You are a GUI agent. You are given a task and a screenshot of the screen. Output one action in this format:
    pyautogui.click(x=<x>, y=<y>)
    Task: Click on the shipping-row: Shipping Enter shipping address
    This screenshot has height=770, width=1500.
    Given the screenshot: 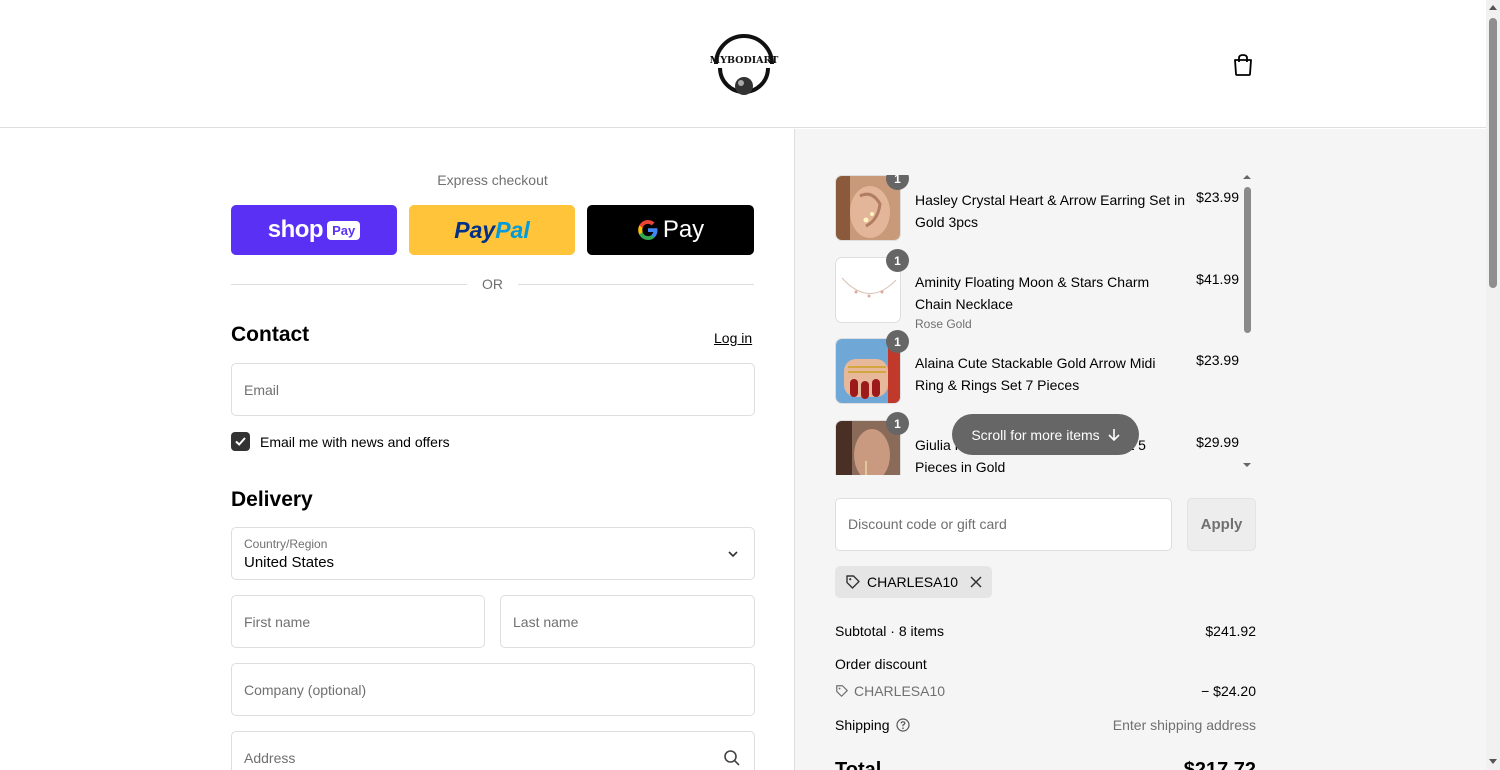 What is the action you would take?
    pyautogui.click(x=1045, y=725)
    